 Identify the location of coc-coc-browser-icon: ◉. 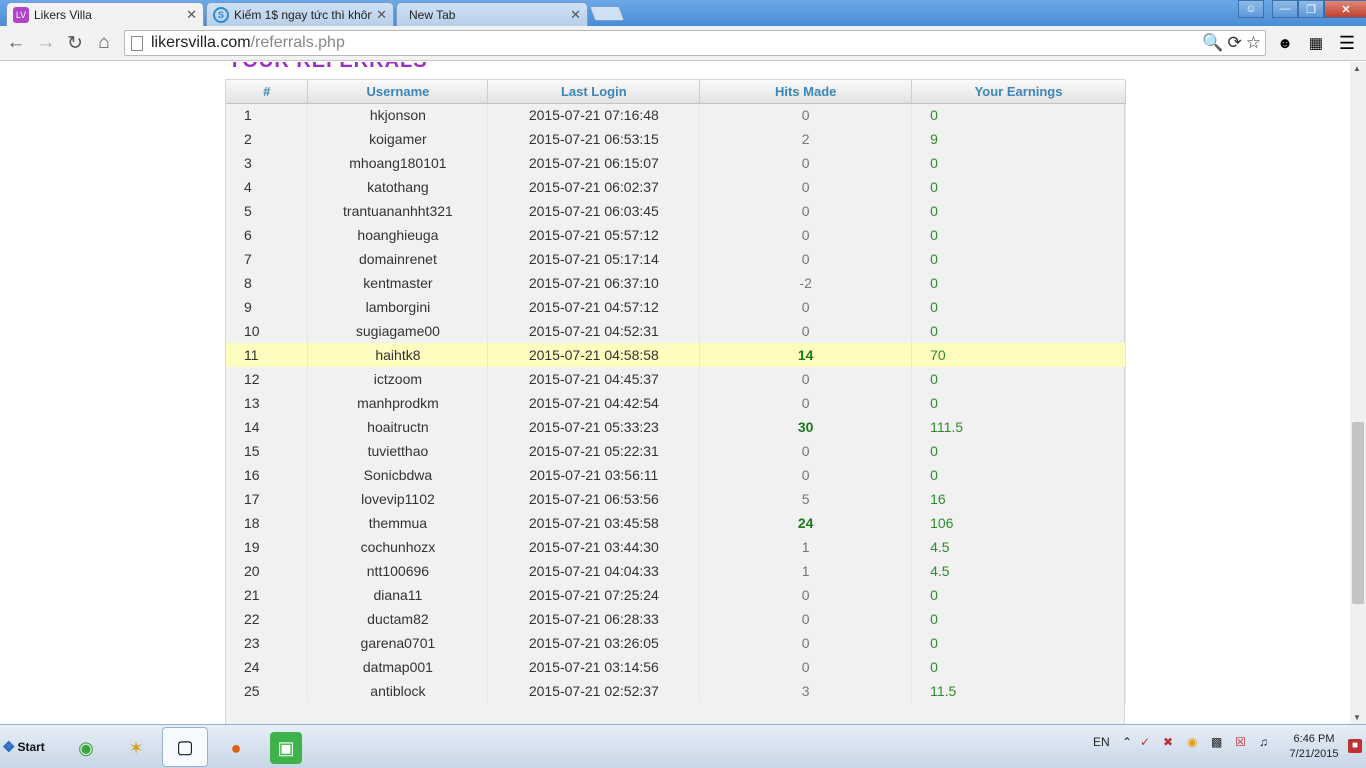
(86, 748).